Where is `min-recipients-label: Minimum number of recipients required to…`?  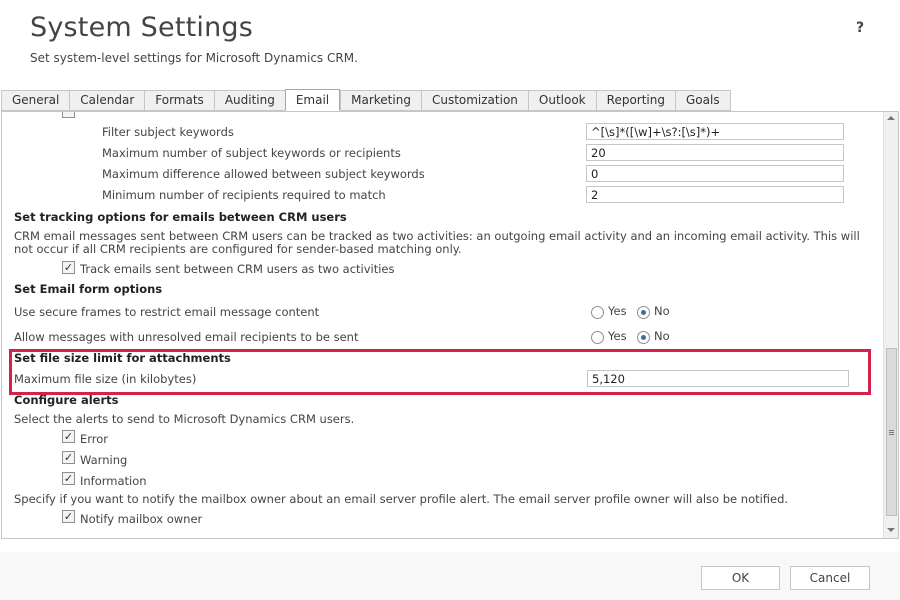 min-recipients-label: Minimum number of recipients required to… is located at coordinates (244, 195).